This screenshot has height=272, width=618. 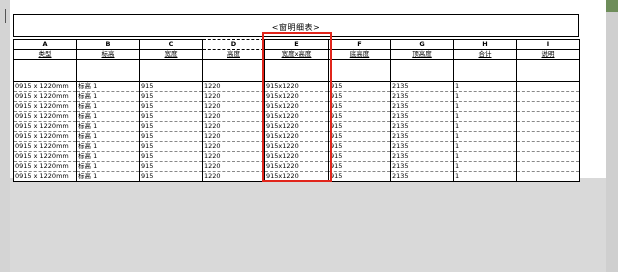 I want to click on column-letter-d: D, so click(x=233, y=44).